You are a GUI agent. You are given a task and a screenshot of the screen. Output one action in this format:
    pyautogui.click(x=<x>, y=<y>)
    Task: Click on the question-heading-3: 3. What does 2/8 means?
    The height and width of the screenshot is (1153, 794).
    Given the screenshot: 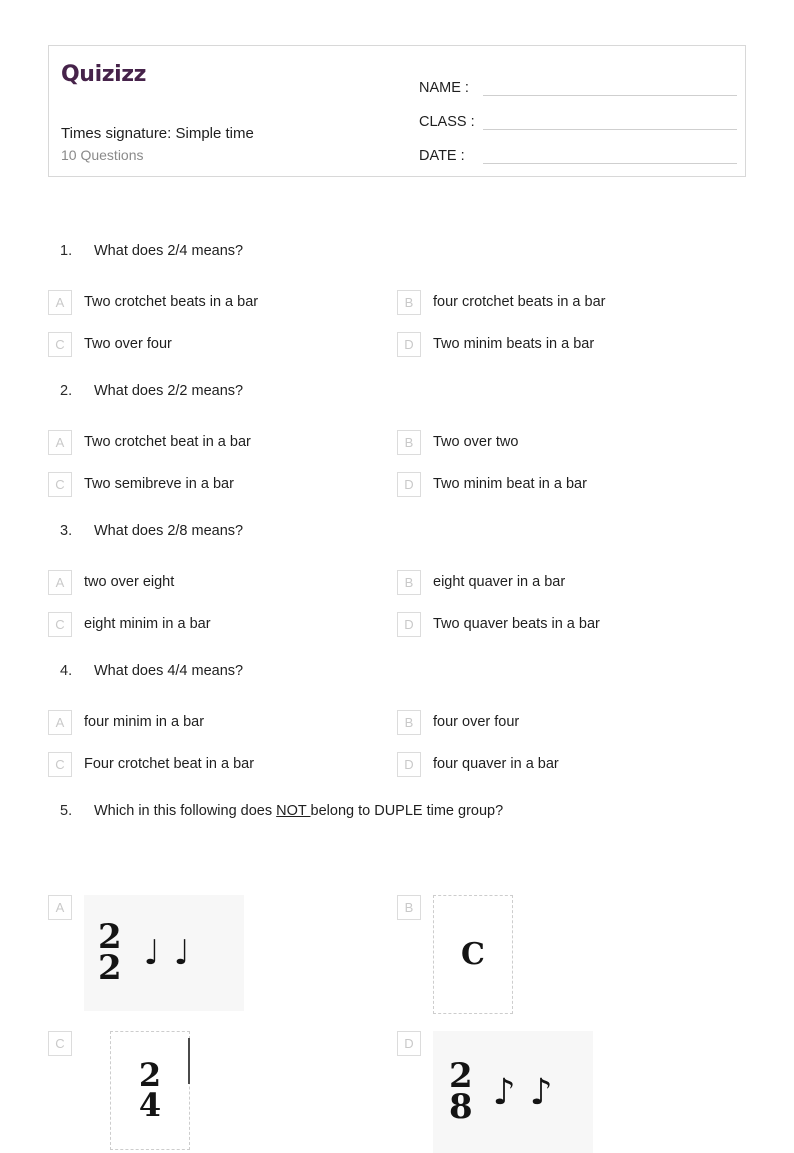 What is the action you would take?
    pyautogui.click(x=151, y=531)
    